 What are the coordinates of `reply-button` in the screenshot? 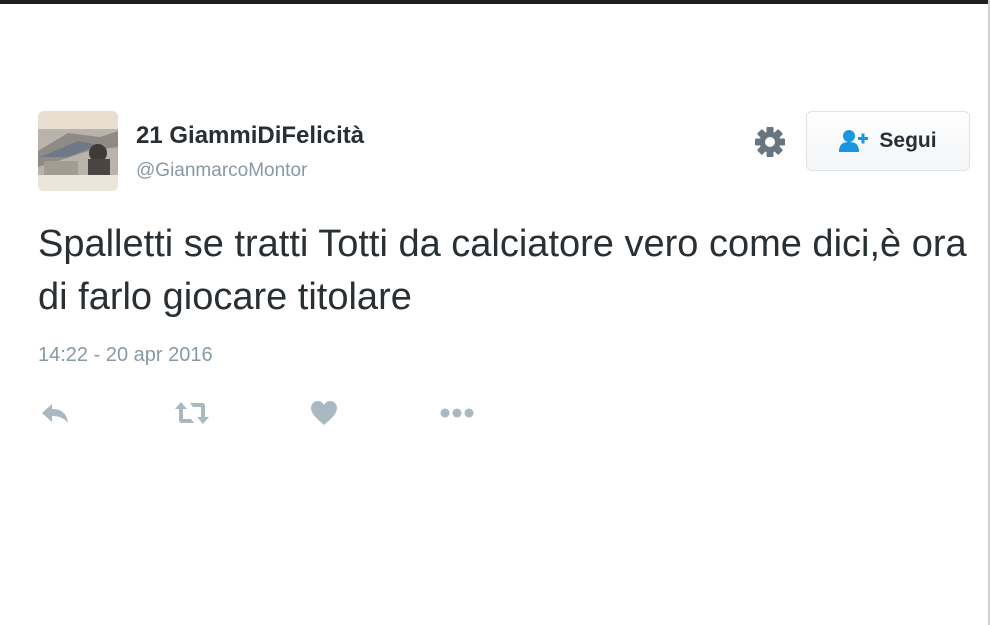 It's located at (55, 413).